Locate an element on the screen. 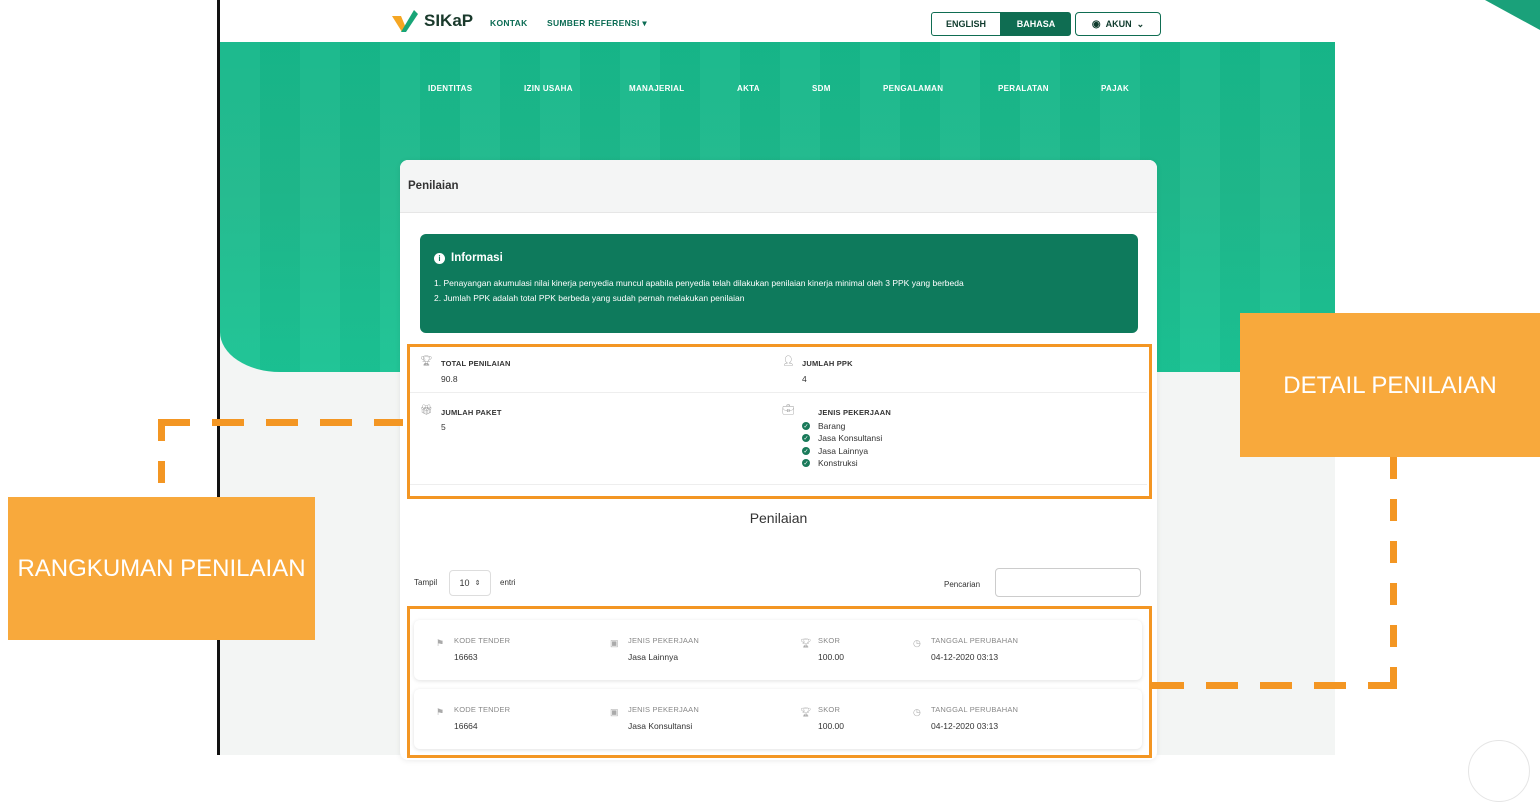 This screenshot has height=802, width=1540. account-label: AKUN is located at coordinates (1118, 24).